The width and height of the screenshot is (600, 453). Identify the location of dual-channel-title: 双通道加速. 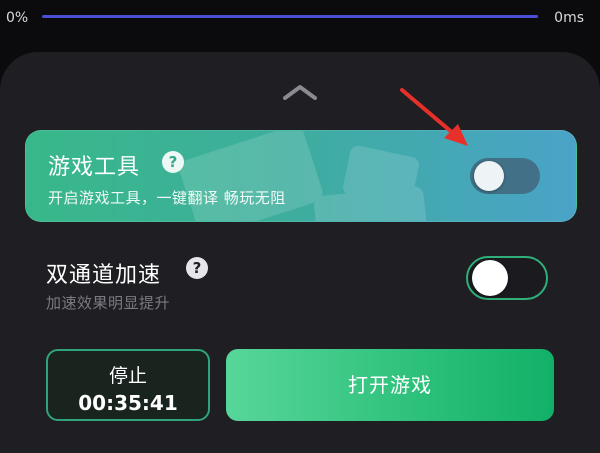
(104, 275).